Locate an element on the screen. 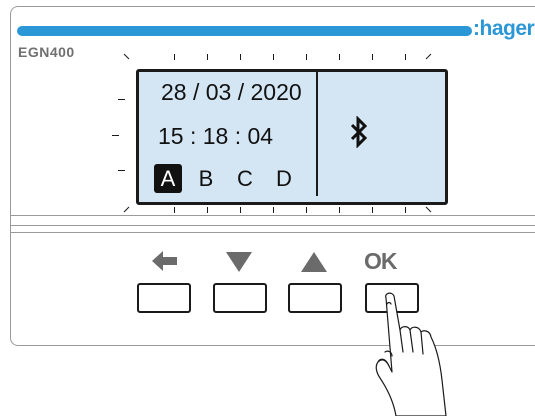 The width and height of the screenshot is (535, 416). pressing-hand-icon is located at coordinates (411, 354).